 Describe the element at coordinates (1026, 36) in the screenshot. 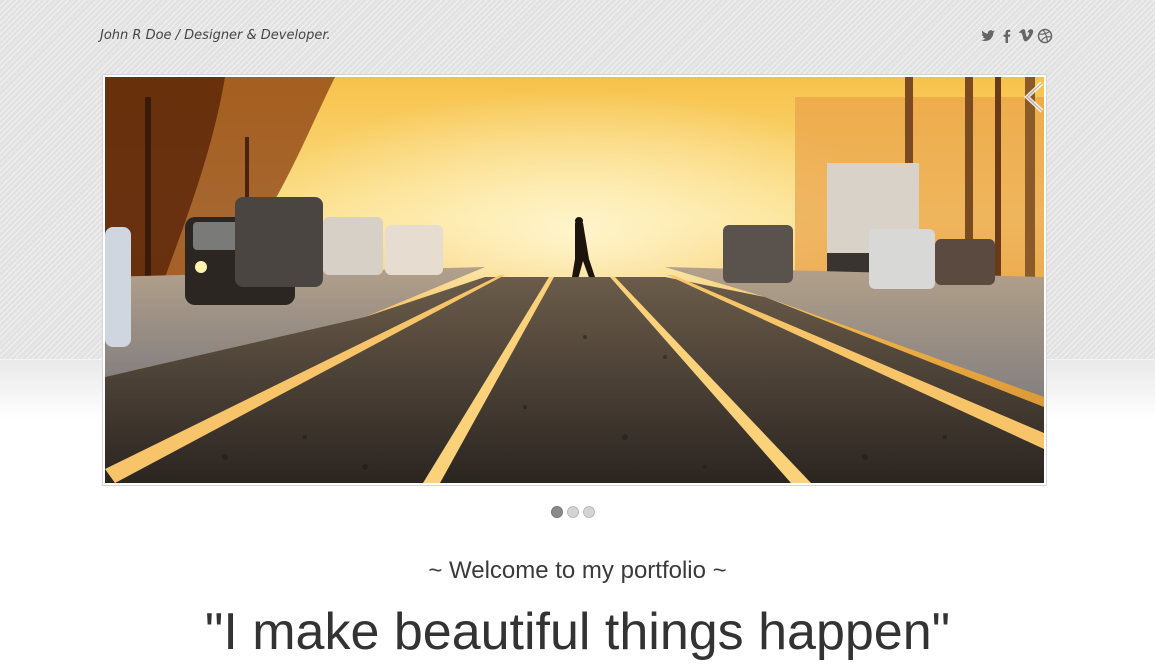

I see `vimeo-icon` at that location.